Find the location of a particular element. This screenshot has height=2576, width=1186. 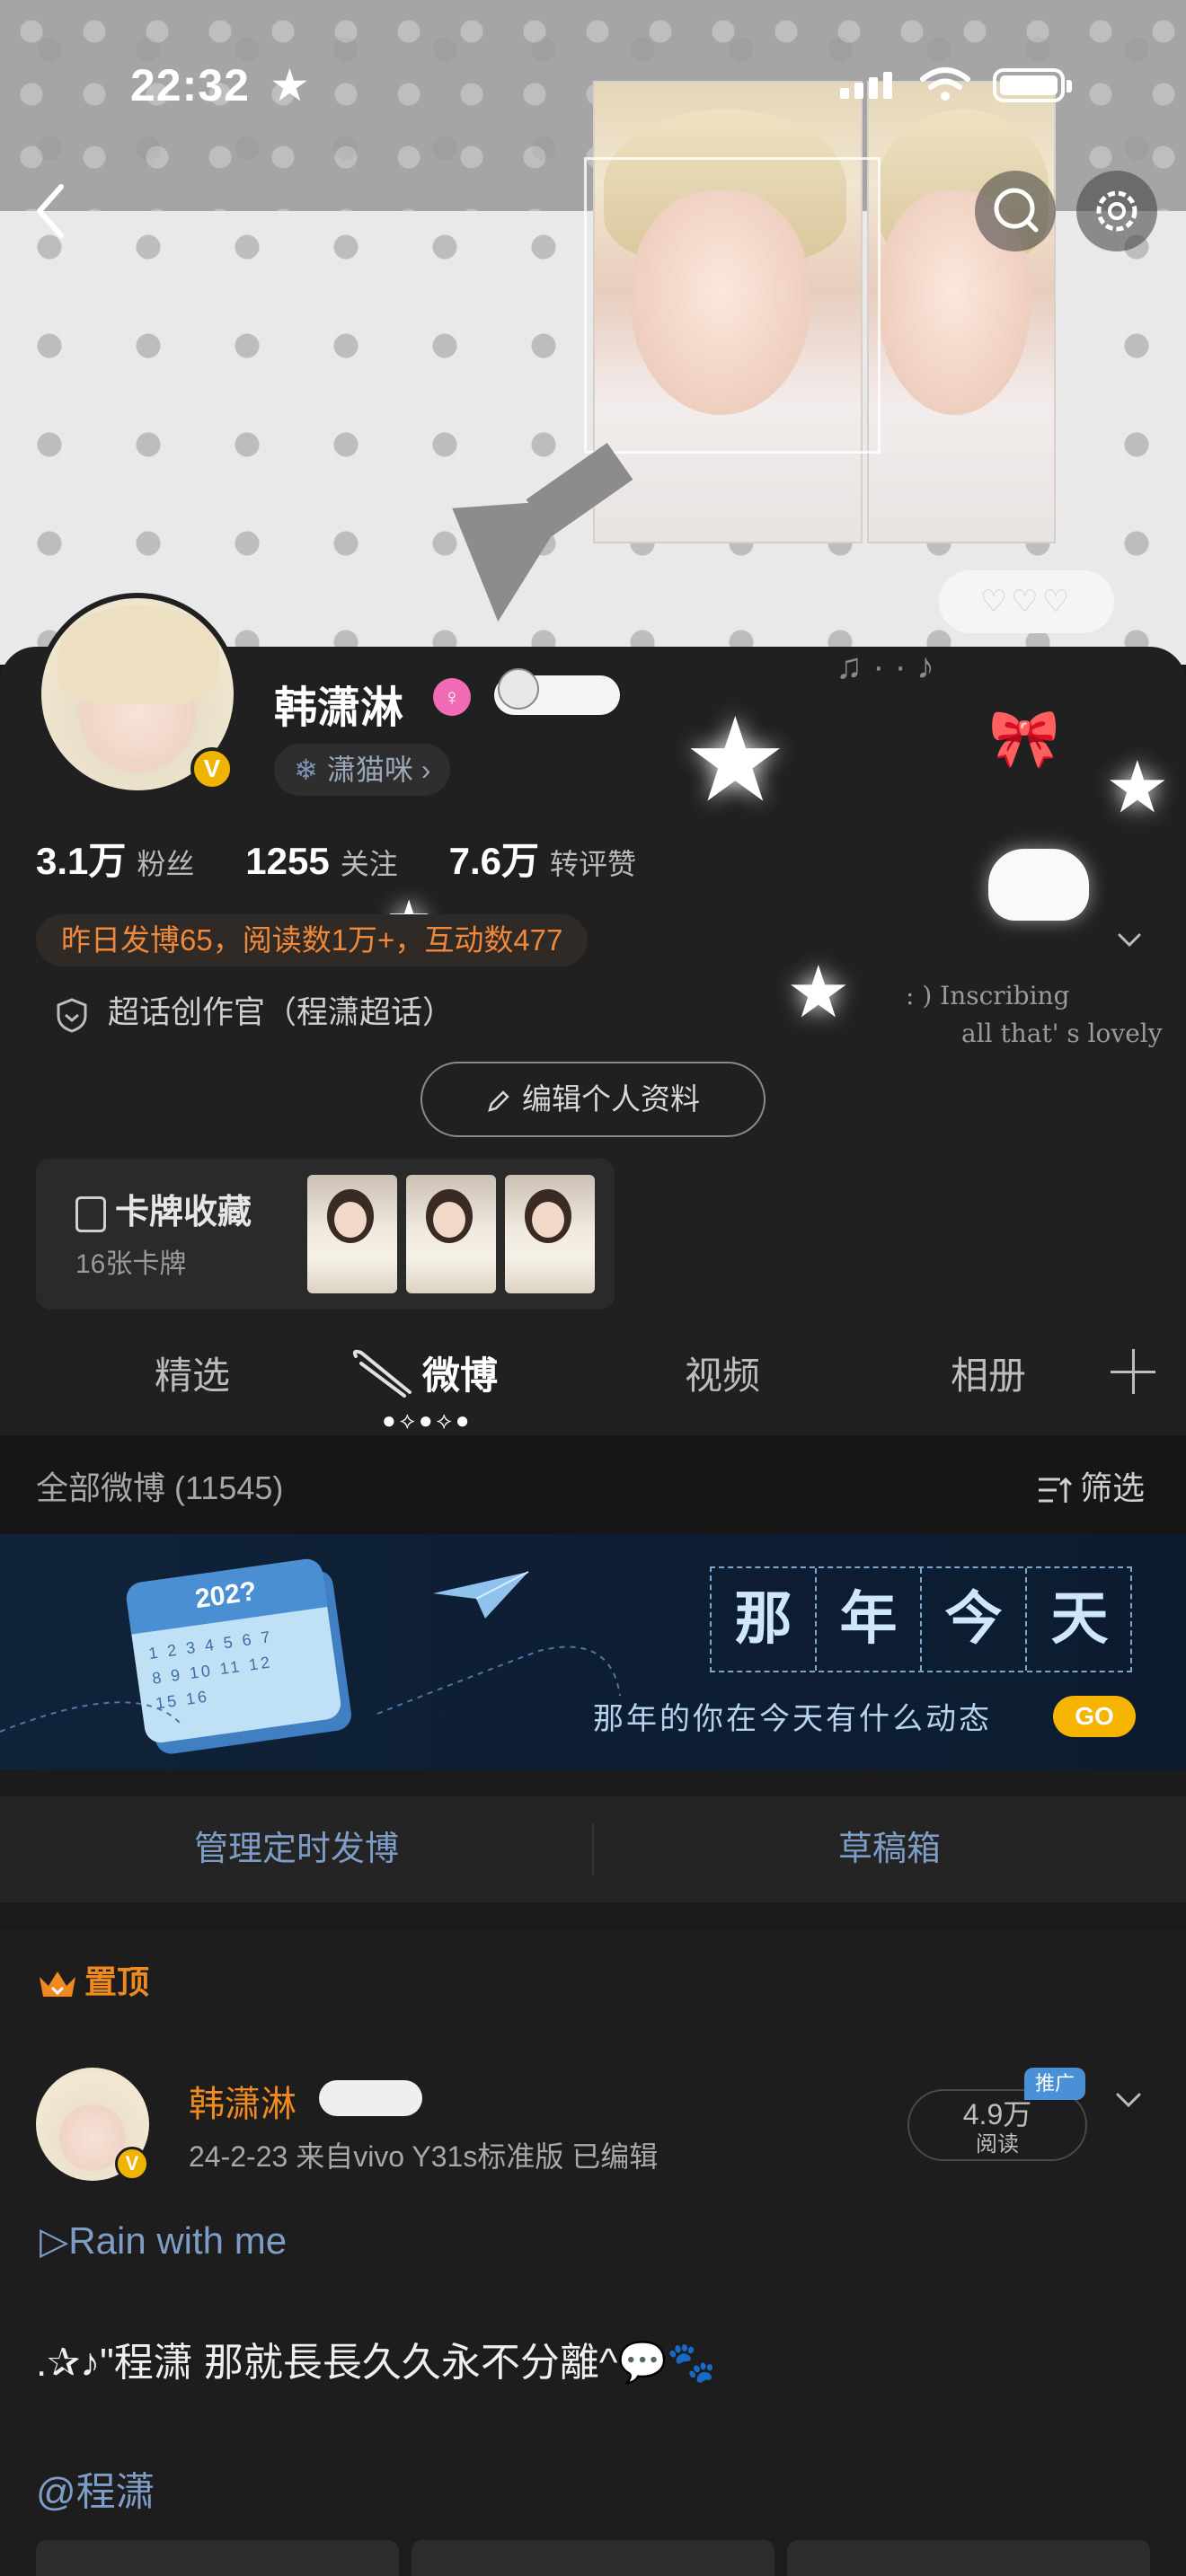

stat-following: 1255 关注 is located at coordinates (321, 861).